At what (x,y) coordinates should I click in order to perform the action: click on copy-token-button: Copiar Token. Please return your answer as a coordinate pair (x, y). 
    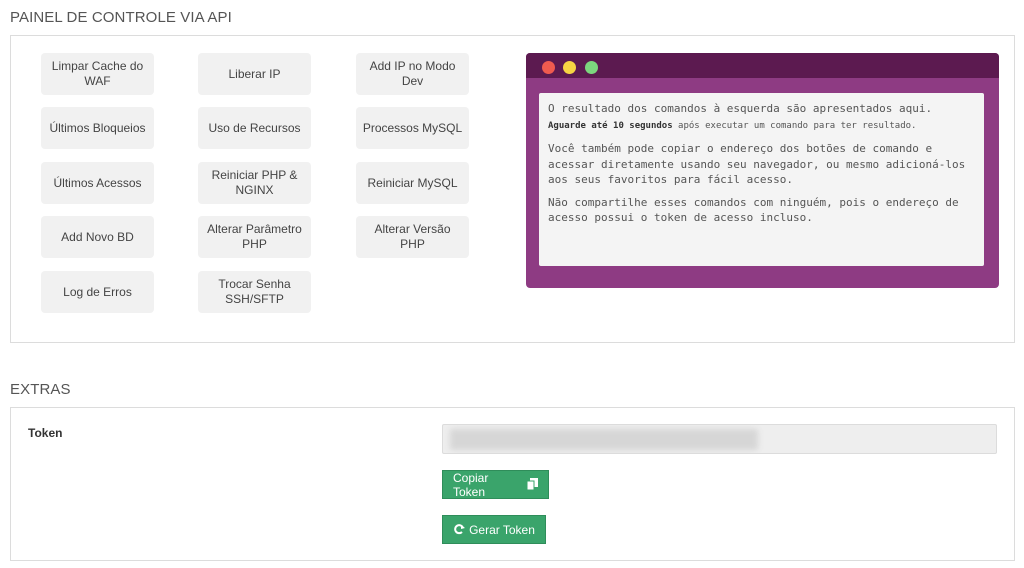
    Looking at the image, I should click on (495, 484).